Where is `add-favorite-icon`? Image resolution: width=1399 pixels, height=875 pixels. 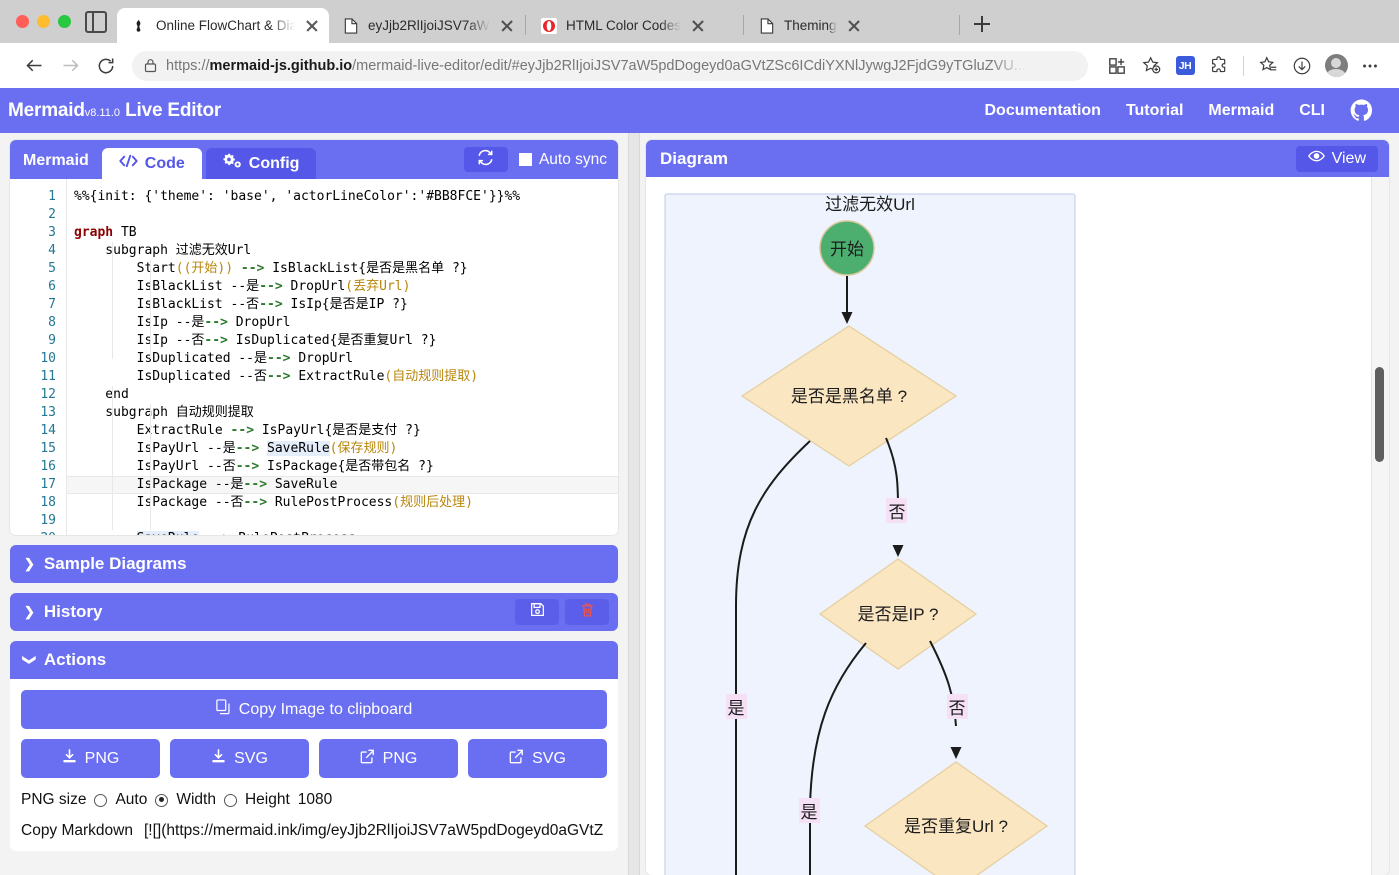 add-favorite-icon is located at coordinates (1151, 66).